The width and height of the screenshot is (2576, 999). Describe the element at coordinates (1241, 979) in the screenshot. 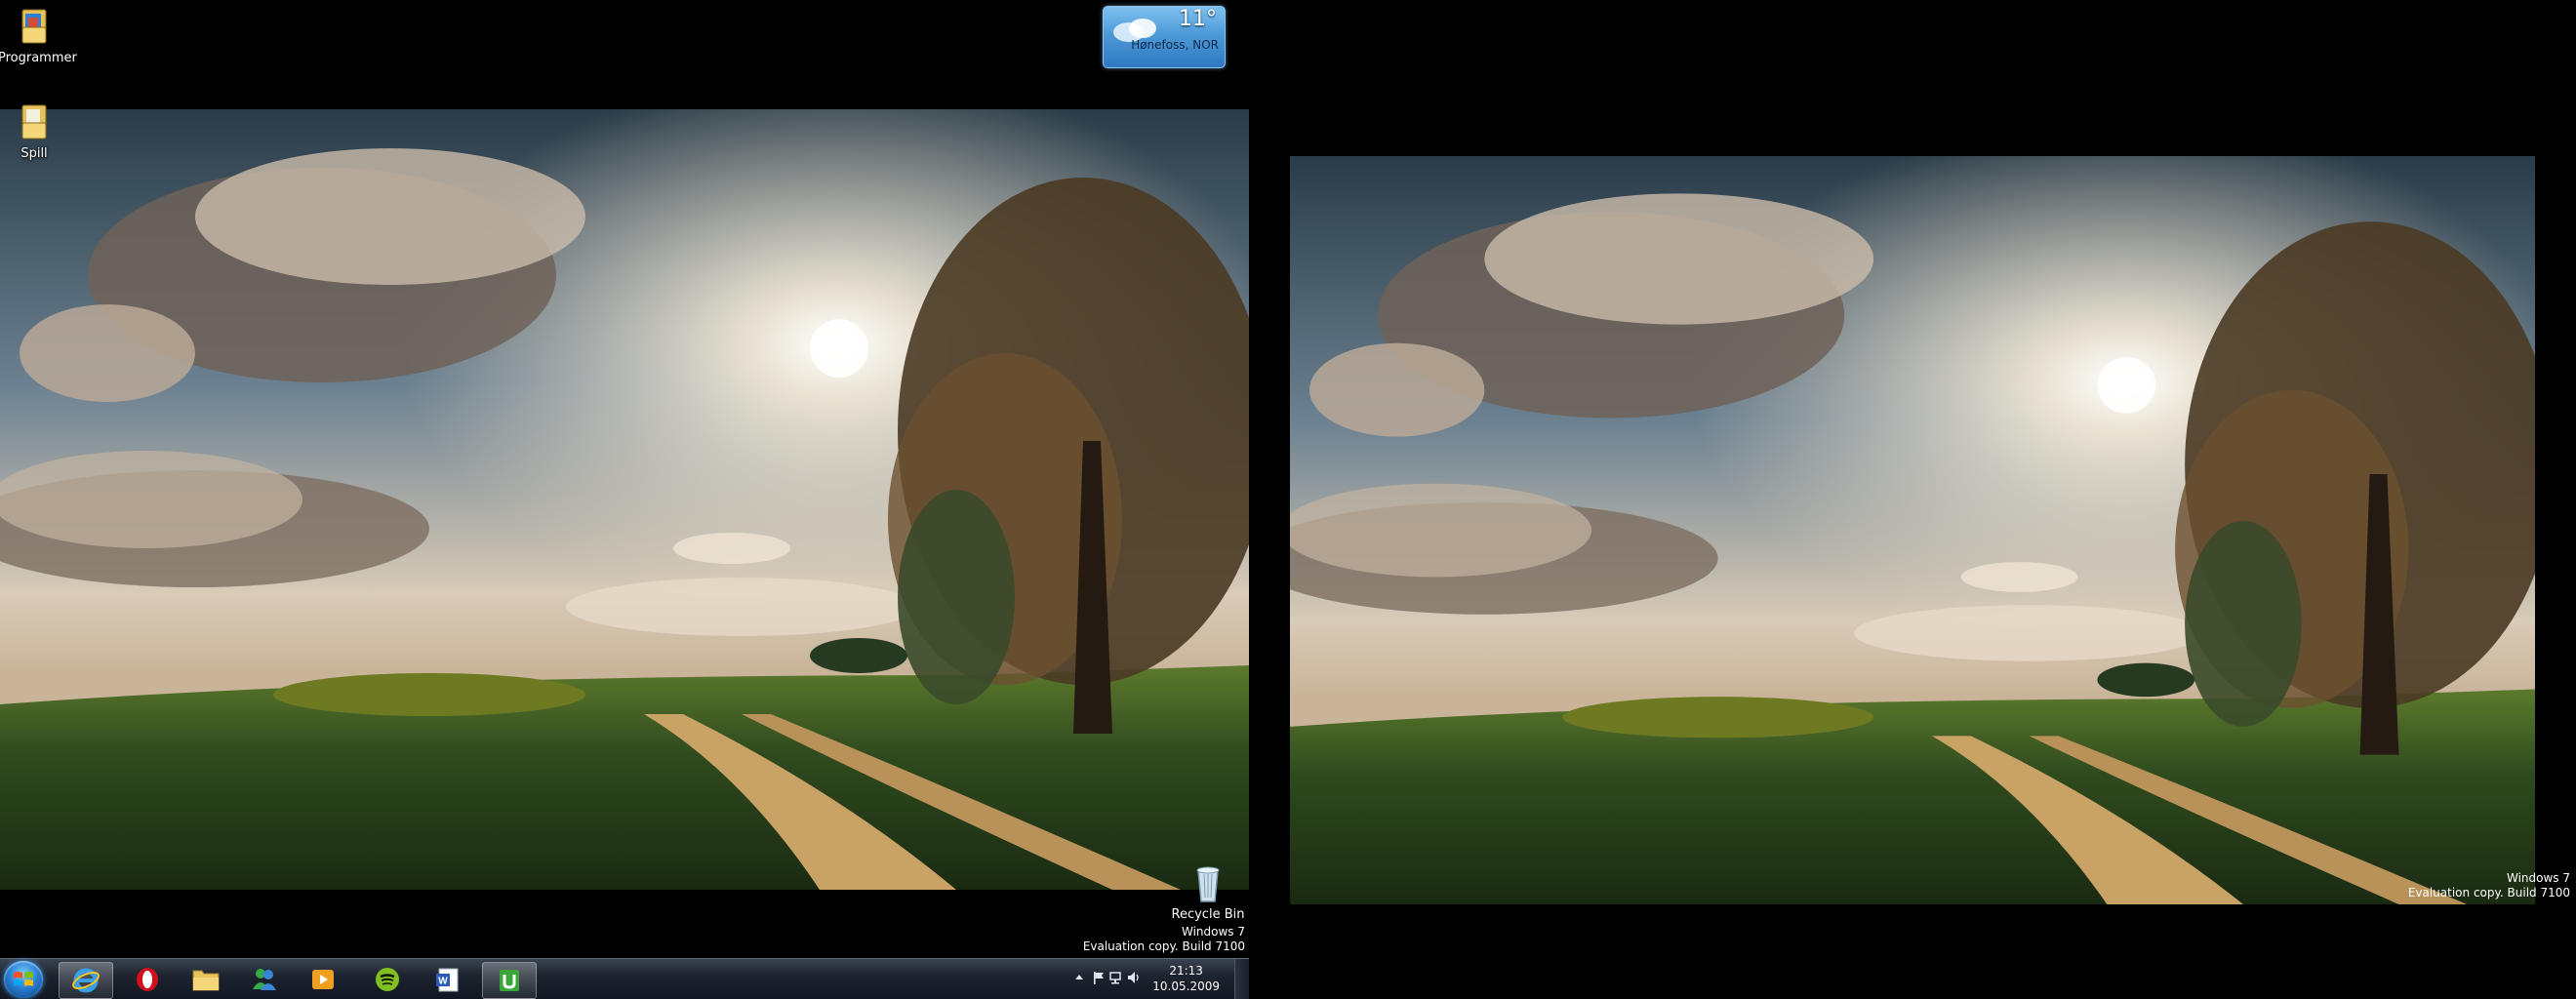

I see `show-desktop-button` at that location.